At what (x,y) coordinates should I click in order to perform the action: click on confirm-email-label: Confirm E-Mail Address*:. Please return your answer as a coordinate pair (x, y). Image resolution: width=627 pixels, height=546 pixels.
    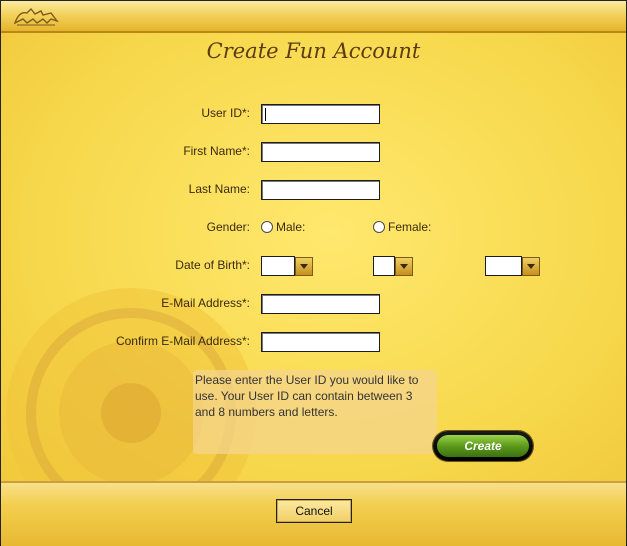
    Looking at the image, I should click on (182, 341).